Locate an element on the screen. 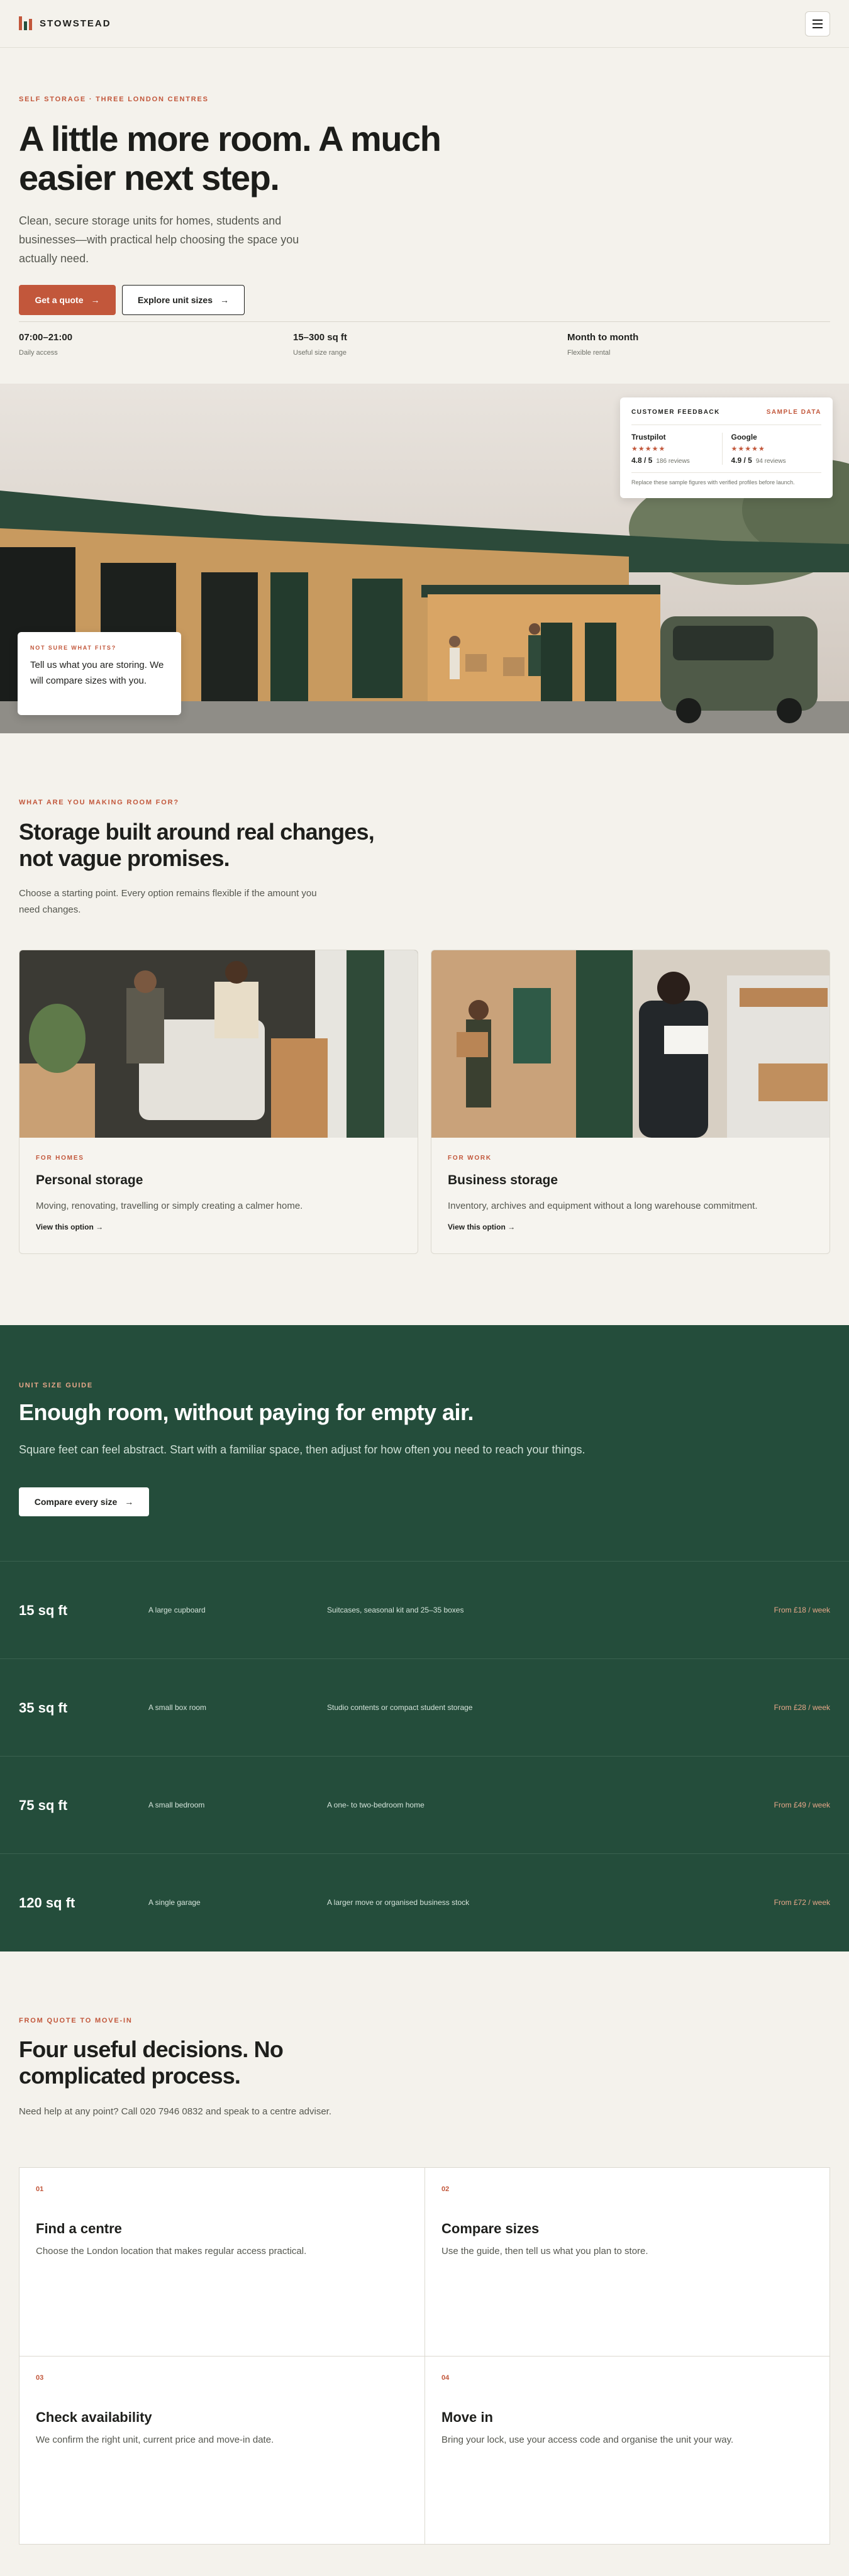  brand-name: STOWSTEAD is located at coordinates (75, 23).